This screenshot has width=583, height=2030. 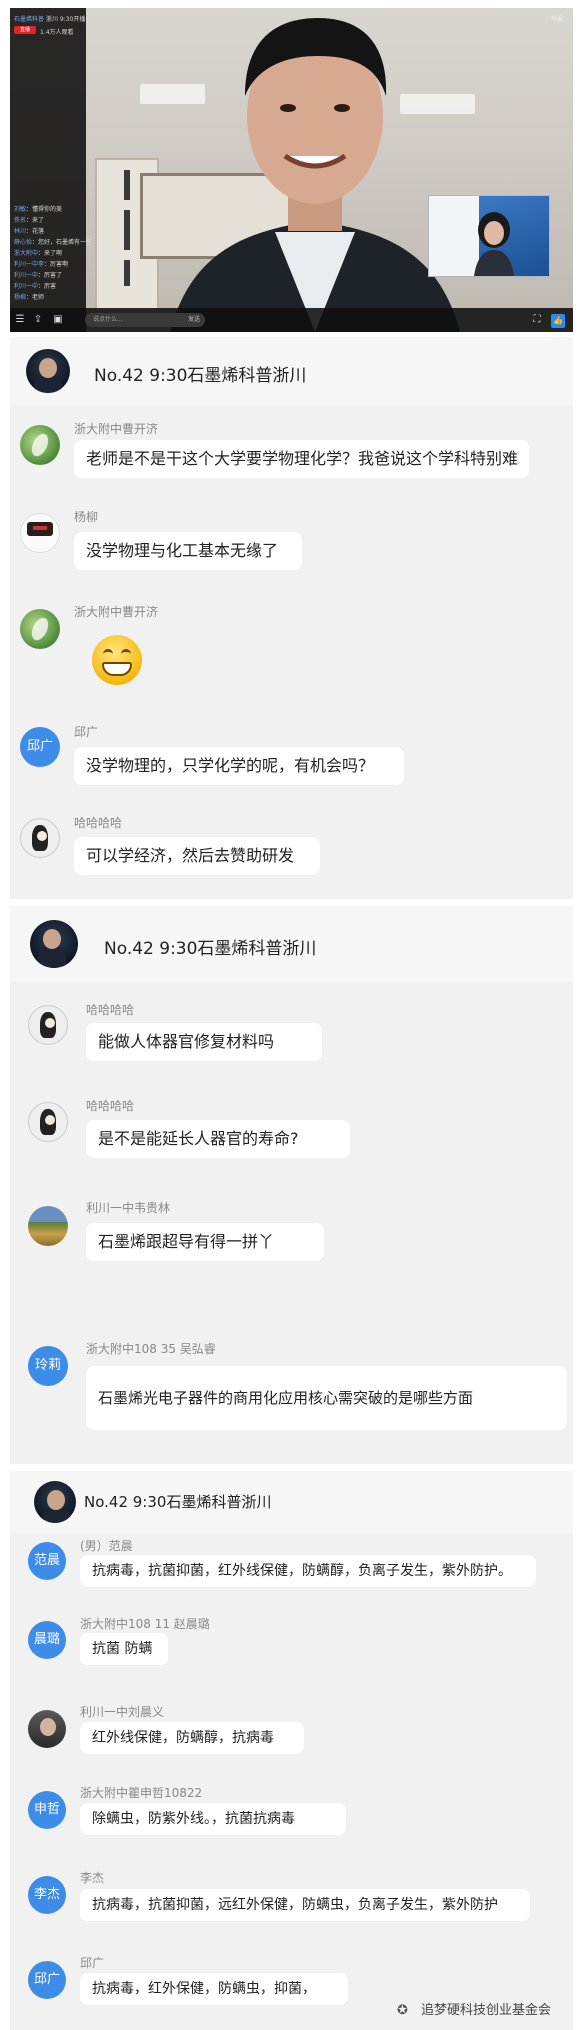 What do you see at coordinates (124, 1649) in the screenshot?
I see `message-bubble: 抗菌 防螨` at bounding box center [124, 1649].